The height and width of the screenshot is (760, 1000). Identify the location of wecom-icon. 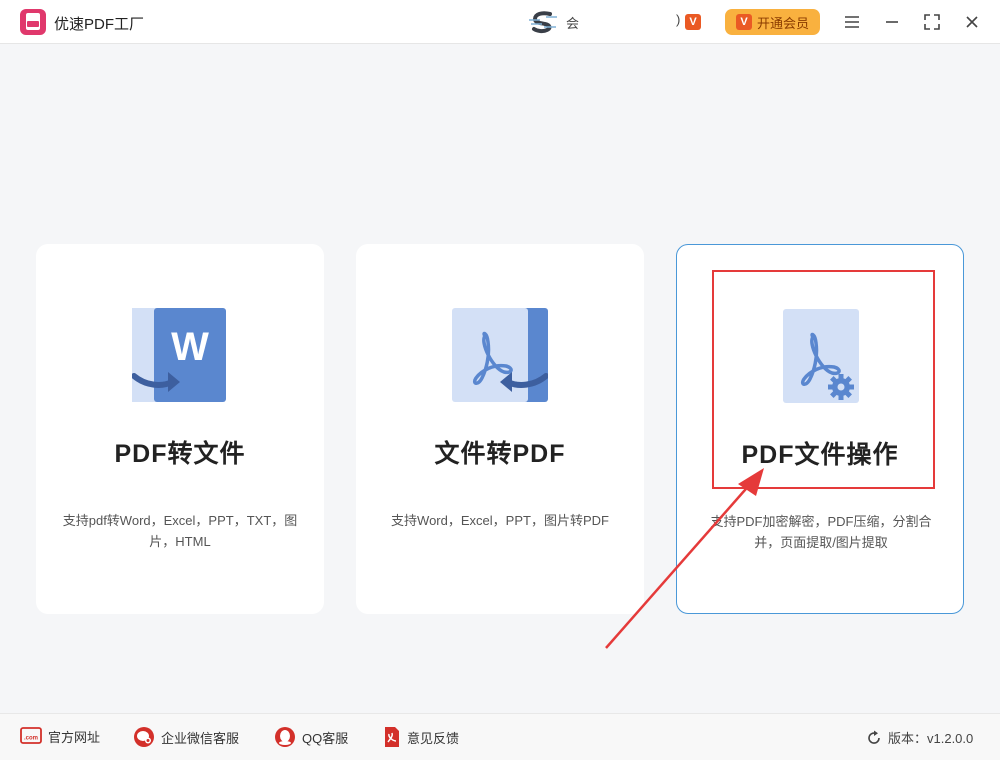
(144, 737).